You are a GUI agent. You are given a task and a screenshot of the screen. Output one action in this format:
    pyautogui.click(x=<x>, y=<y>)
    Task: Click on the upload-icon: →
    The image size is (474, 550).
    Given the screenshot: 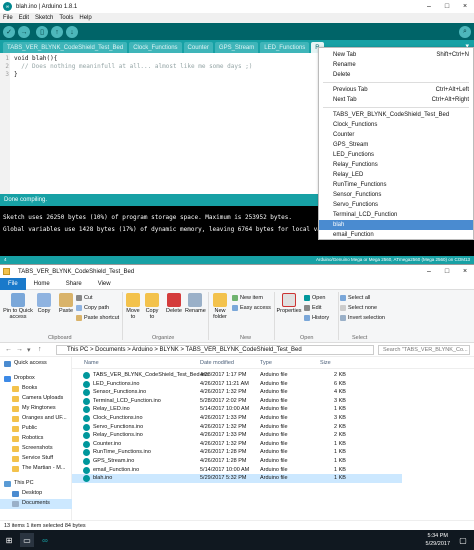 What is the action you would take?
    pyautogui.click(x=24, y=32)
    